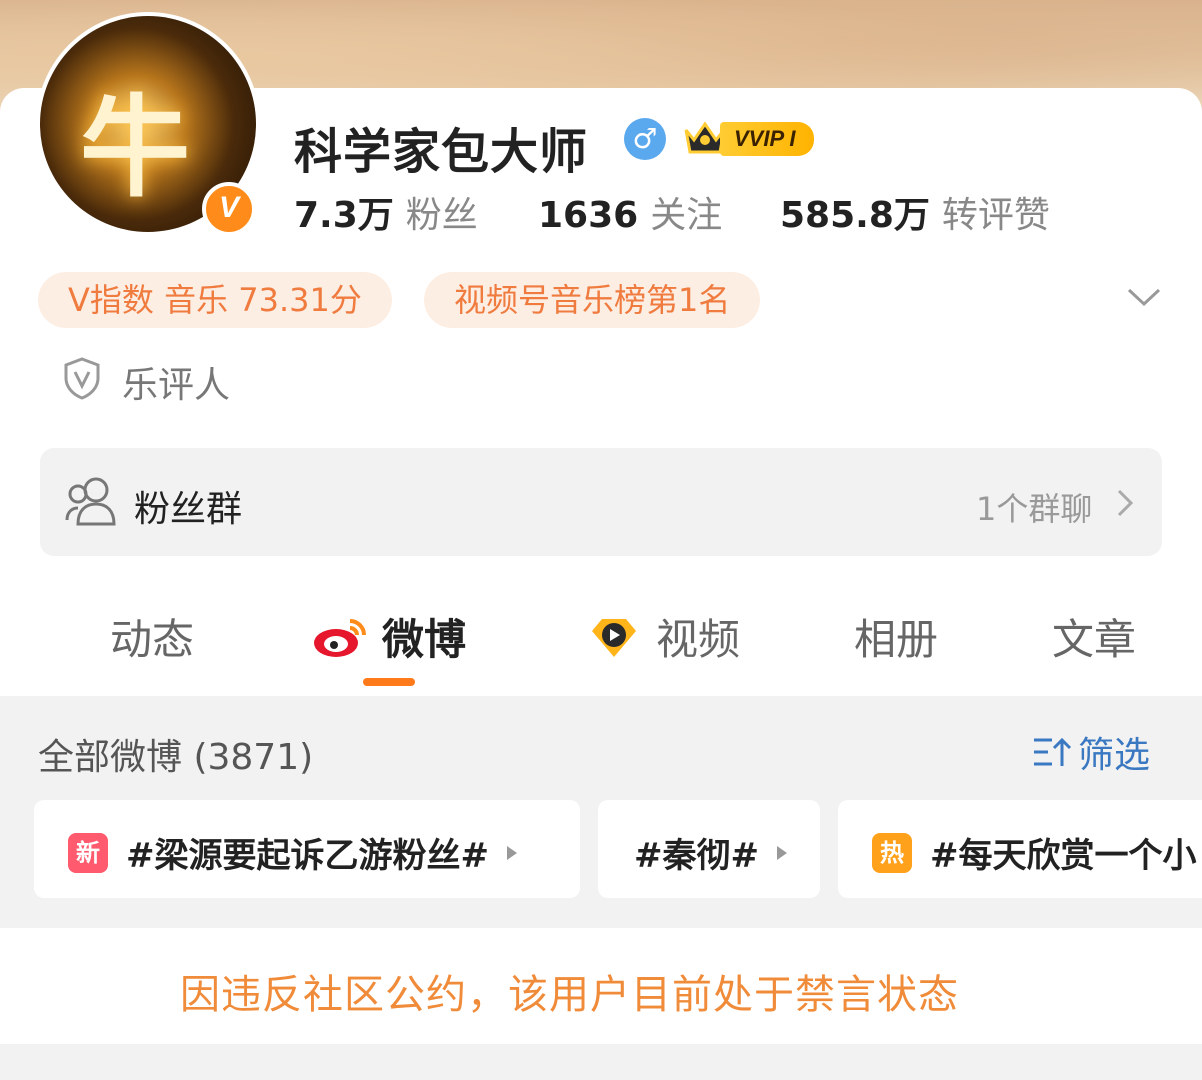 This screenshot has height=1080, width=1202. I want to click on tab-dynamics: 动态, so click(152, 636).